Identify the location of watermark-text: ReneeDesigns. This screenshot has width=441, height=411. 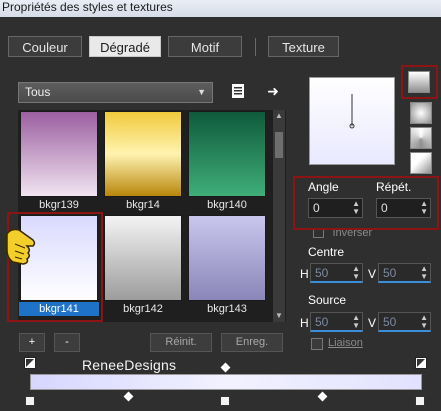
(129, 365).